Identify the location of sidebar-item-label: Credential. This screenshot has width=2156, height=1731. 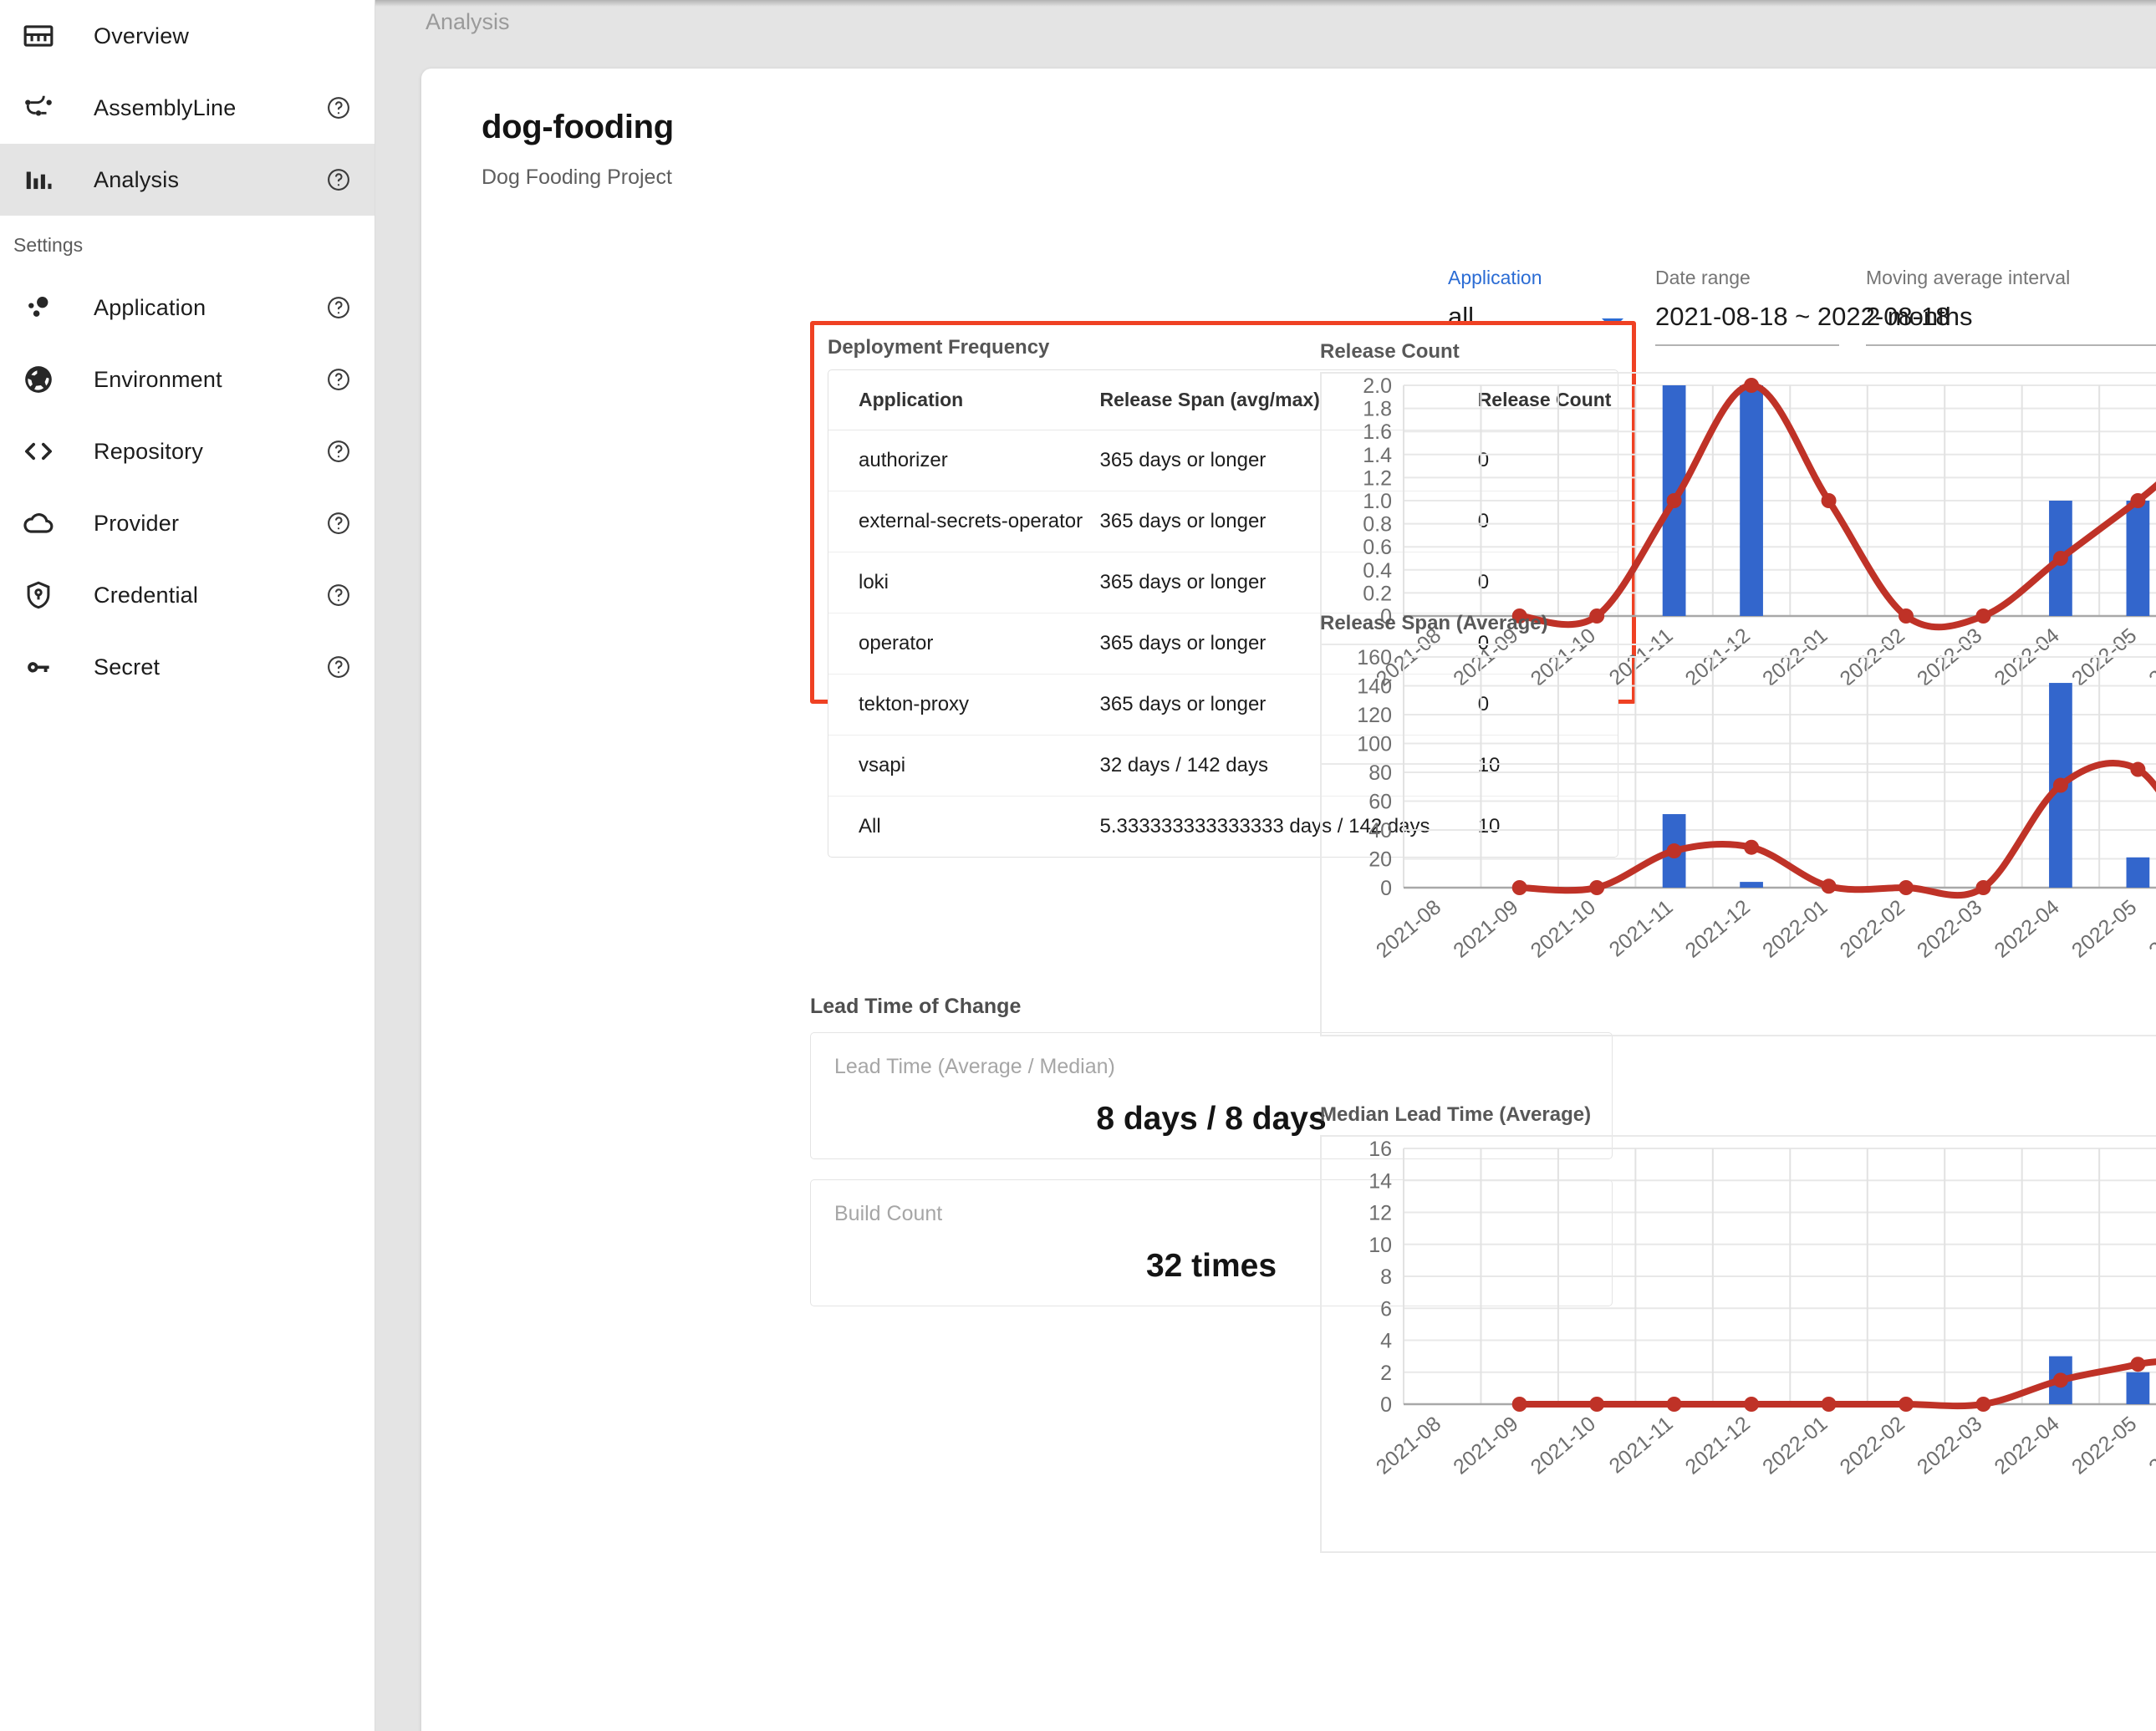
(146, 595).